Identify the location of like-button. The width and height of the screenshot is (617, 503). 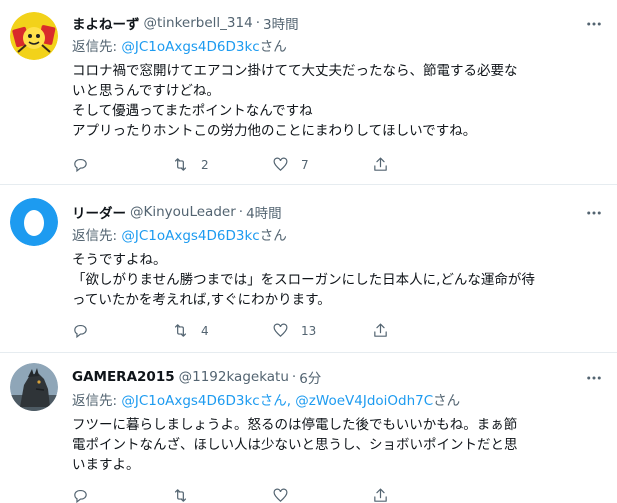
(322, 495).